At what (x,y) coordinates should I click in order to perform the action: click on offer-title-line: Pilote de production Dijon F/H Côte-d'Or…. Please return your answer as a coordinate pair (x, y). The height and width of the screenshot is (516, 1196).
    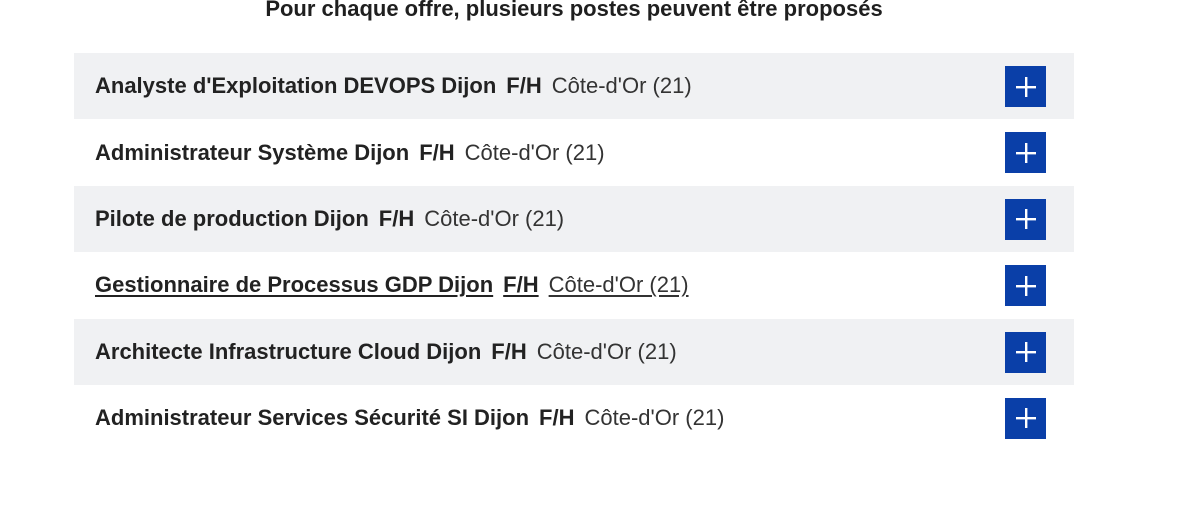
    Looking at the image, I should click on (329, 219).